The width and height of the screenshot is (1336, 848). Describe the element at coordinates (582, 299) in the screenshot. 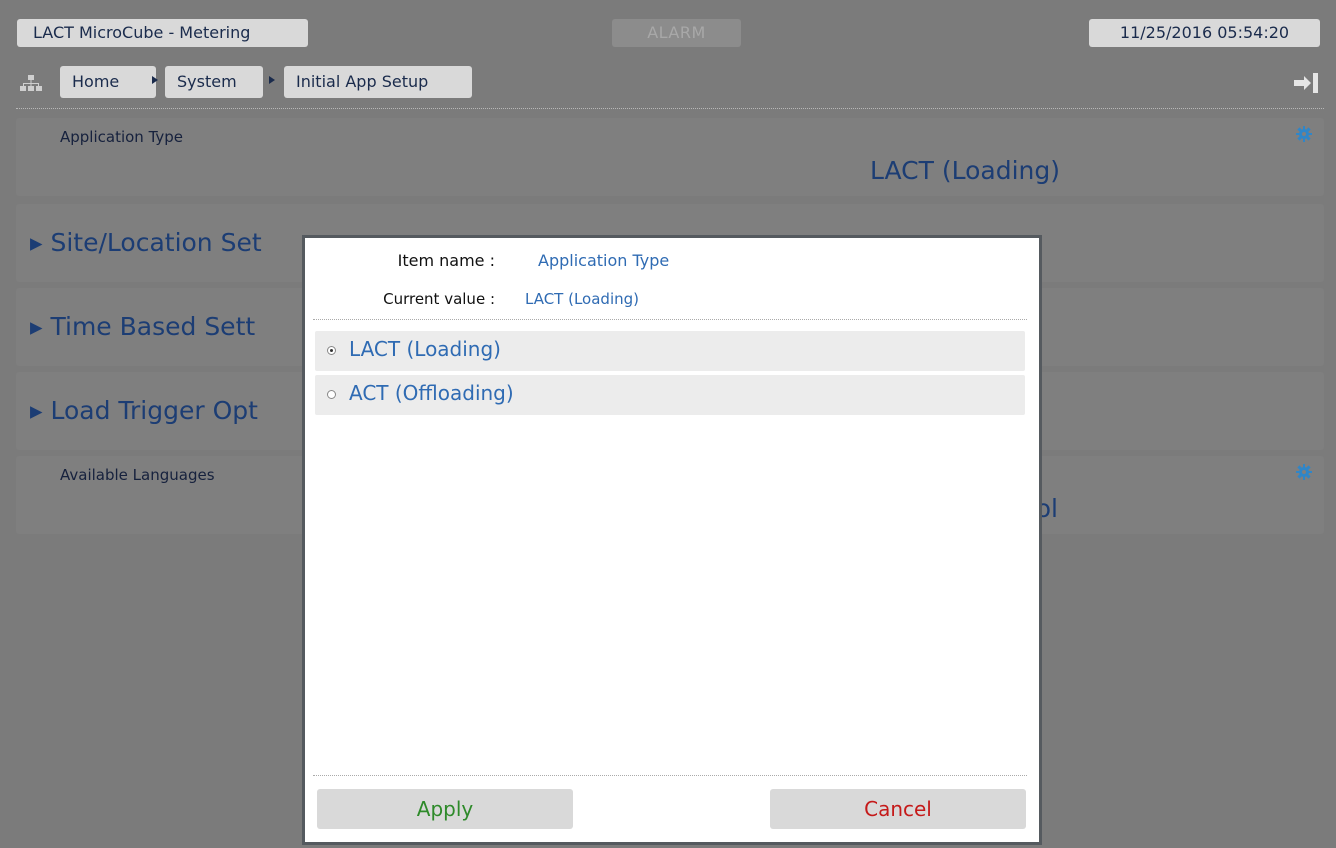

I see `current-value-value: LACT (Loading)` at that location.